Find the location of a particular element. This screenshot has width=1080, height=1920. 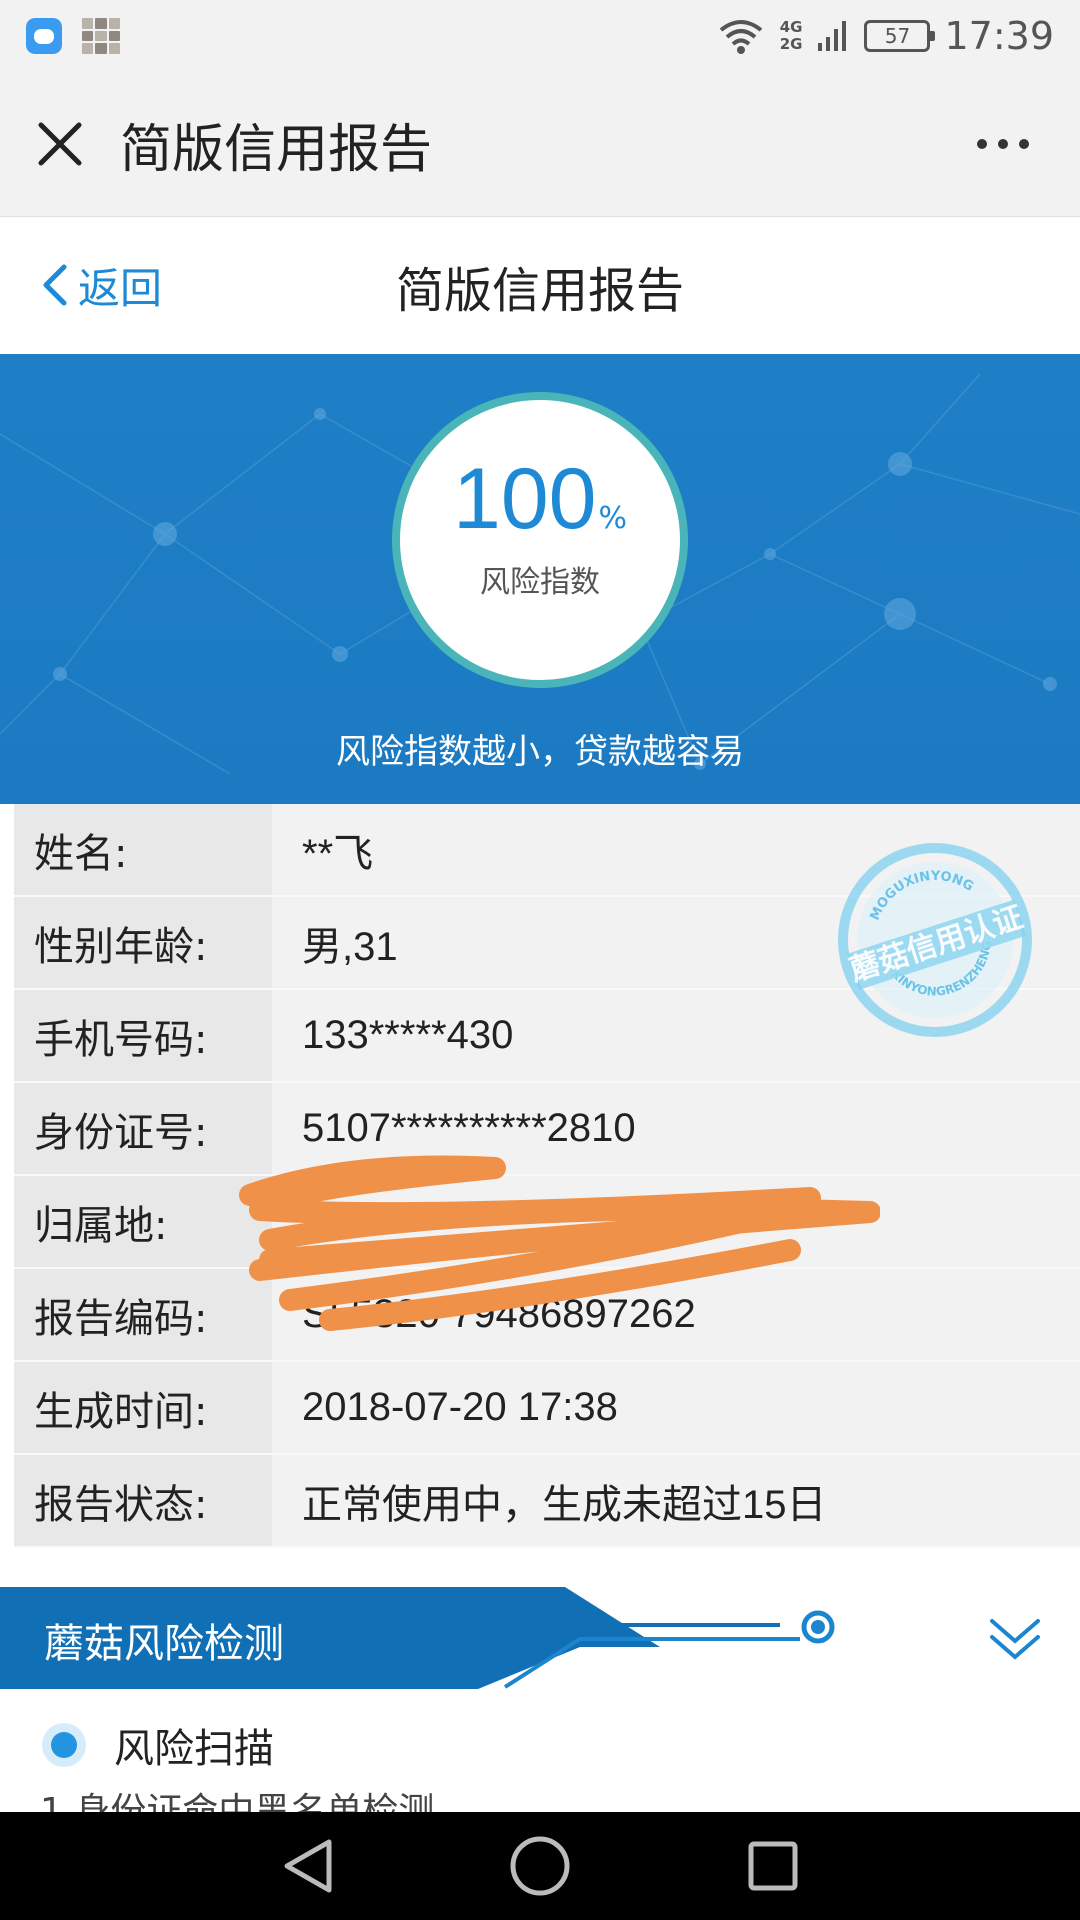

info-row: 生成时间: 2018-07-20 17:38 is located at coordinates (547, 1408).